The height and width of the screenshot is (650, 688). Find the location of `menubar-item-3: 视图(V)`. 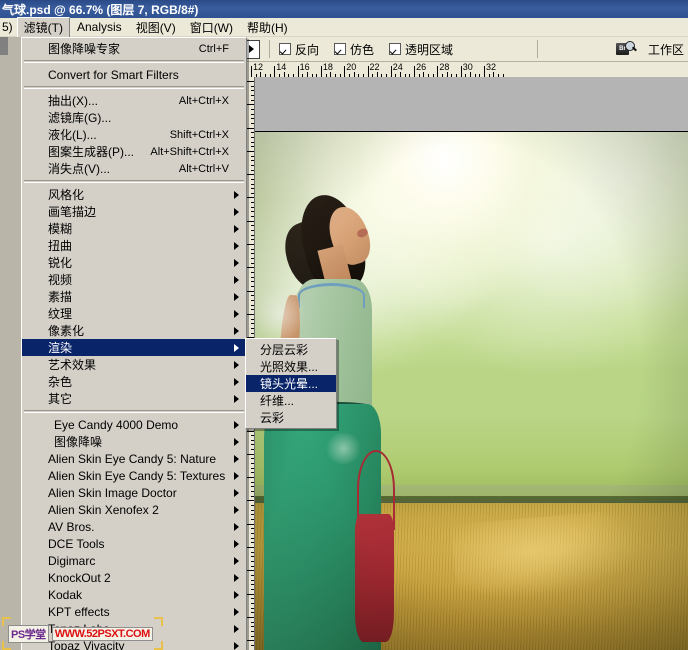

menubar-item-3: 视图(V) is located at coordinates (156, 27).